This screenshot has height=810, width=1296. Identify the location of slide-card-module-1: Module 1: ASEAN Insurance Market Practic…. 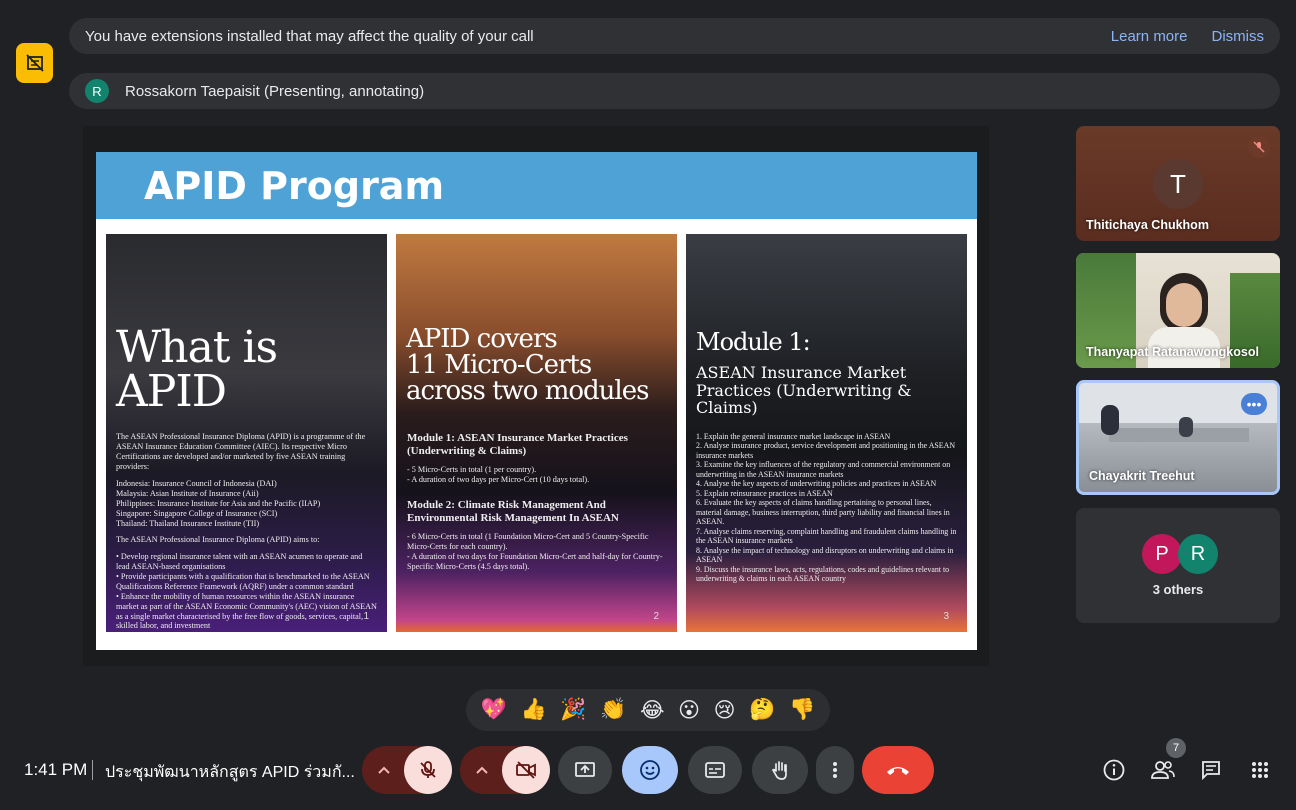
(826, 433).